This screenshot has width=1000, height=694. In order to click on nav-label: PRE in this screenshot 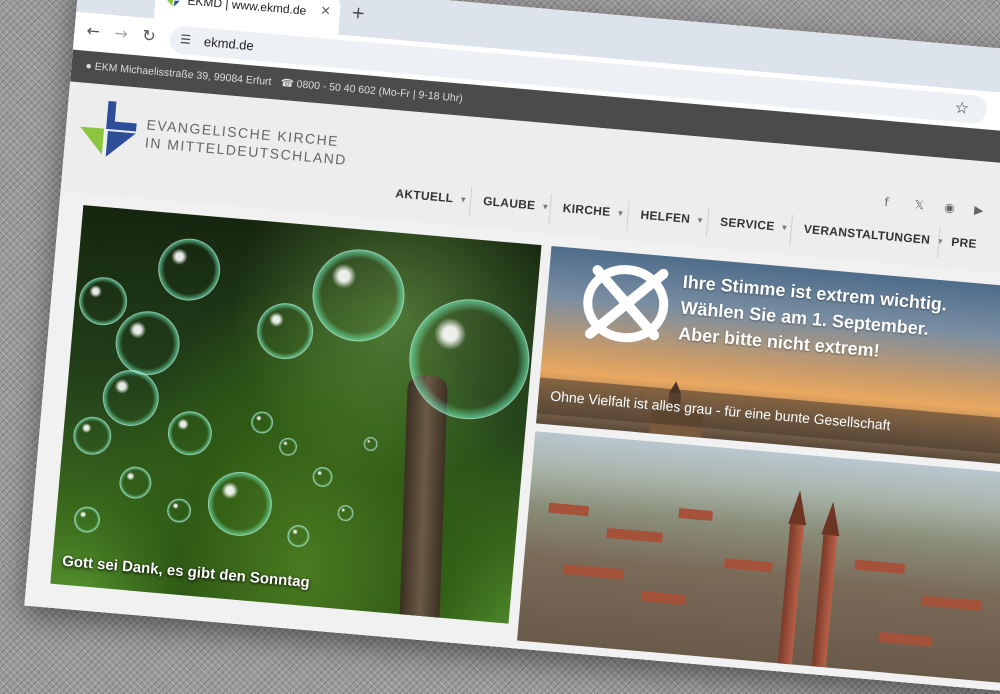, I will do `click(964, 243)`.